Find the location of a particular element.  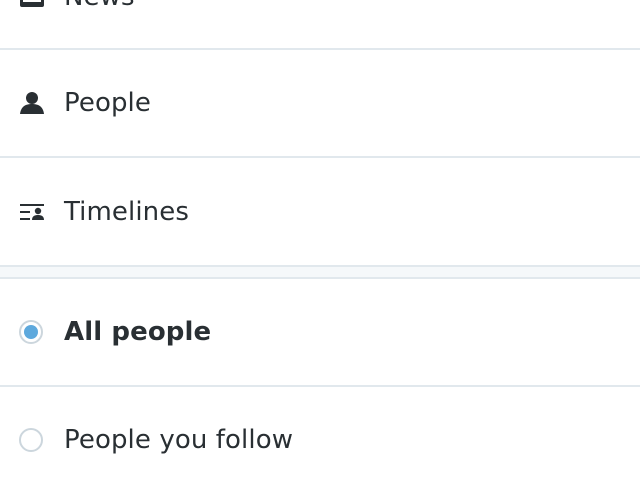

filter-option-label: All people is located at coordinates (138, 332).